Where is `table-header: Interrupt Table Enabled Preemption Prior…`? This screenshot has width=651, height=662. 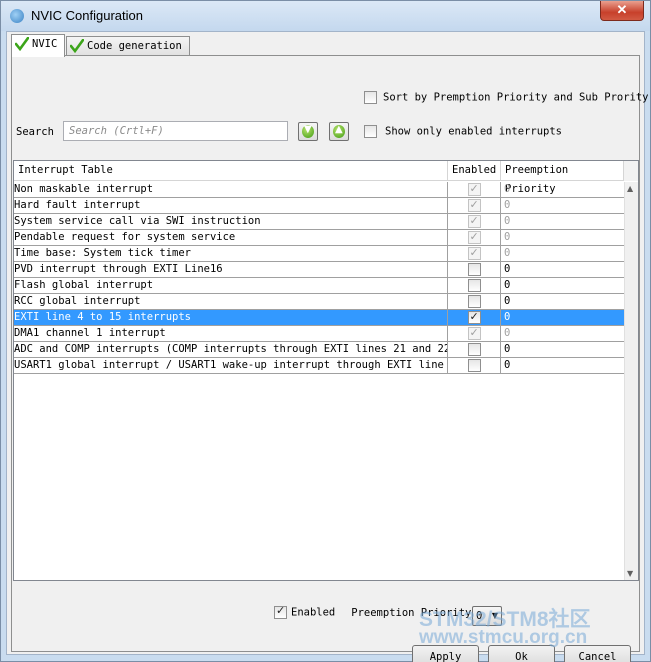
table-header: Interrupt Table Enabled Preemption Prior… is located at coordinates (326, 178).